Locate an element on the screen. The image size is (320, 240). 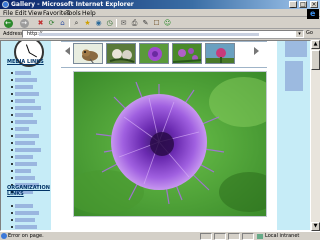
back-arrow-icon: ← is located at coordinates (8, 23).